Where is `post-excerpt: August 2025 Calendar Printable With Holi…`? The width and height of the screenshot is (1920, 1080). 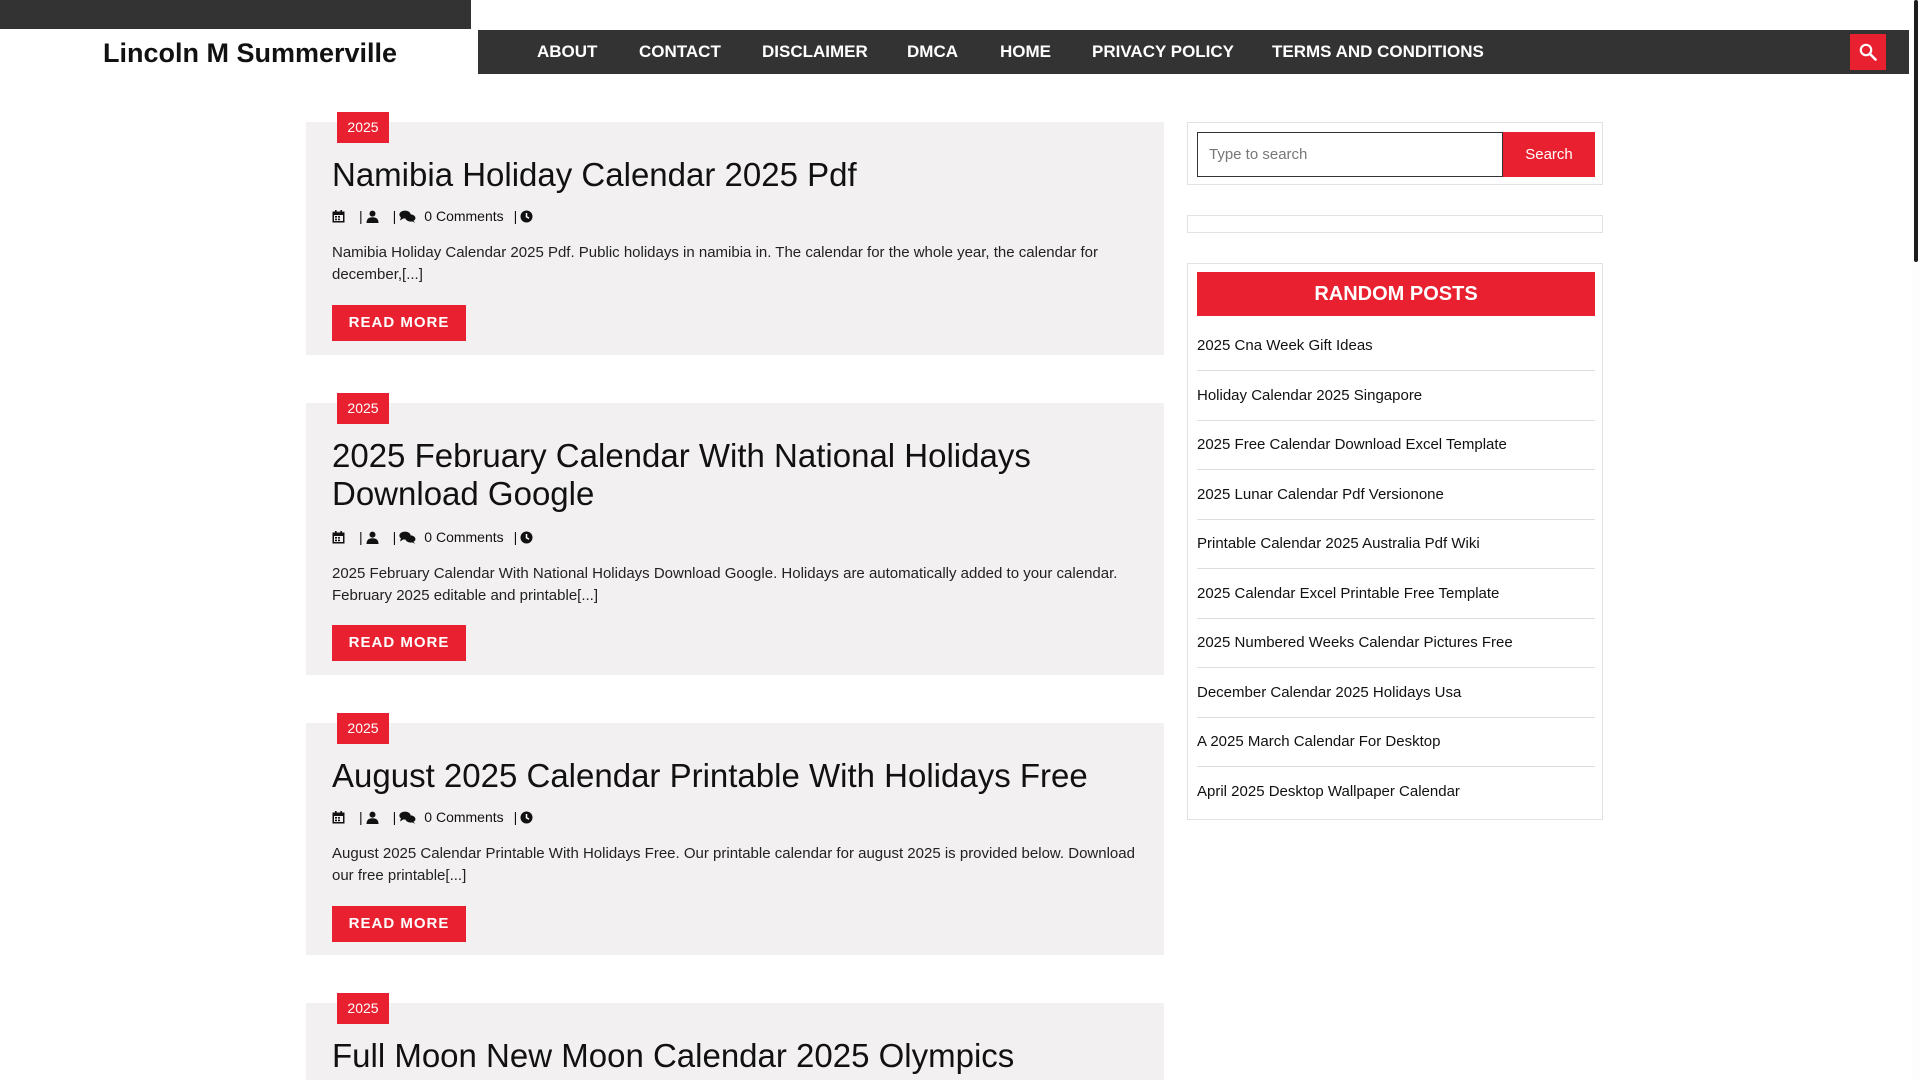
post-excerpt: August 2025 Calendar Printable With Holi… is located at coordinates (733, 864).